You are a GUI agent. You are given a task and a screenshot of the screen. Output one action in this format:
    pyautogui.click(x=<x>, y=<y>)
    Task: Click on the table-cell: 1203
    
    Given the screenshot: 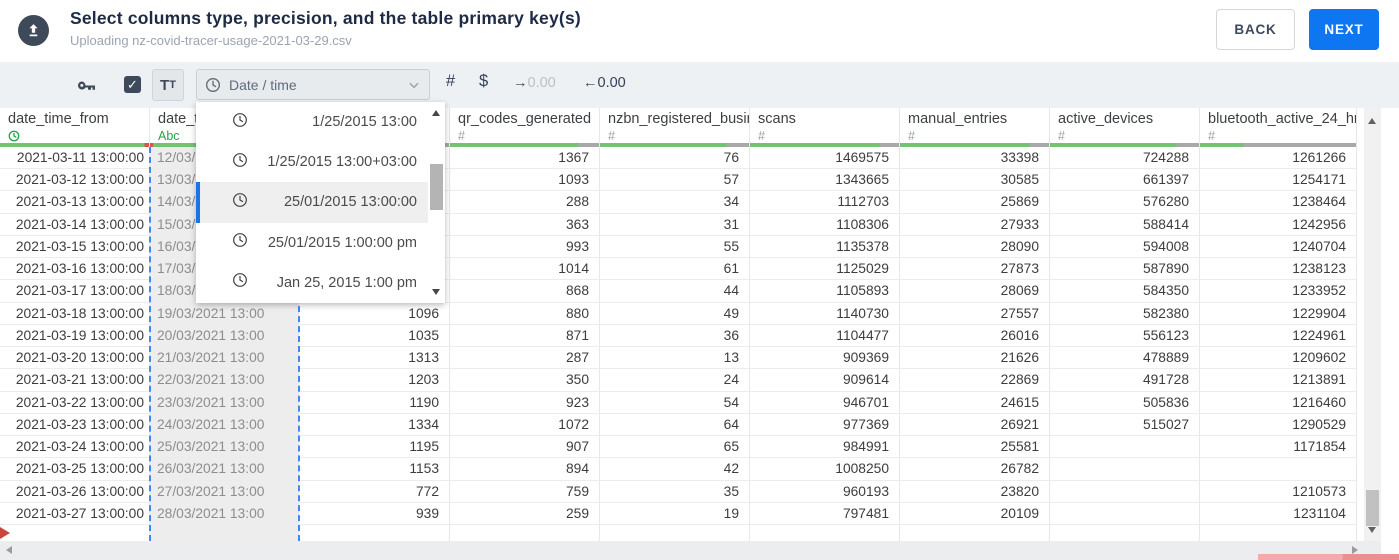 What is the action you would take?
    pyautogui.click(x=374, y=380)
    